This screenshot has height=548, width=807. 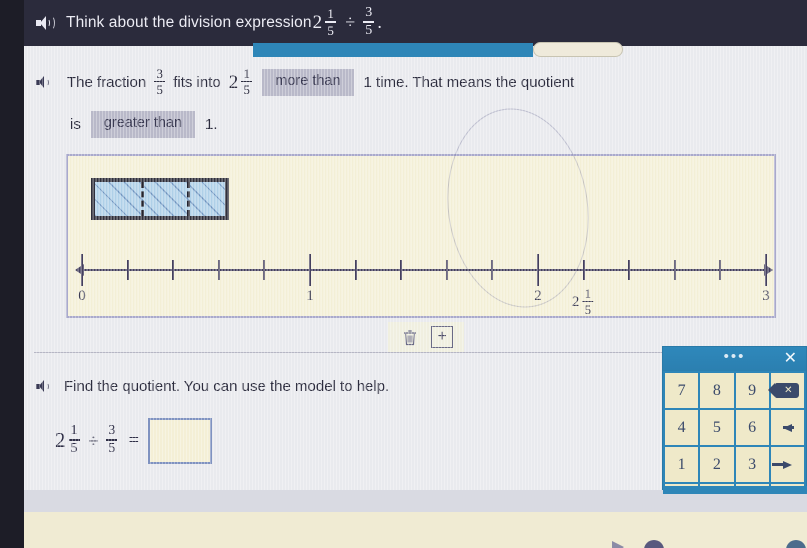 I want to click on key-arrow-right, so click(x=787, y=464).